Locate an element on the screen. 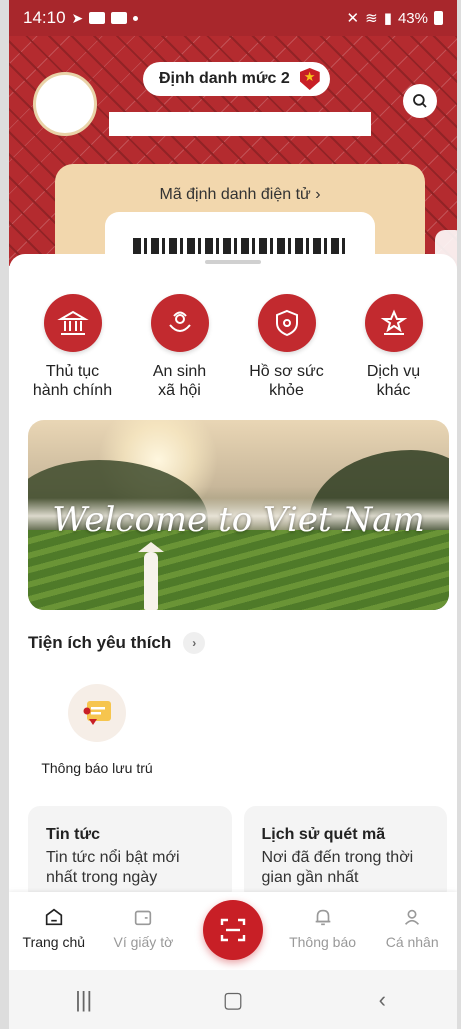  favorites-title: Tiện ích yêu thích is located at coordinates (100, 642).